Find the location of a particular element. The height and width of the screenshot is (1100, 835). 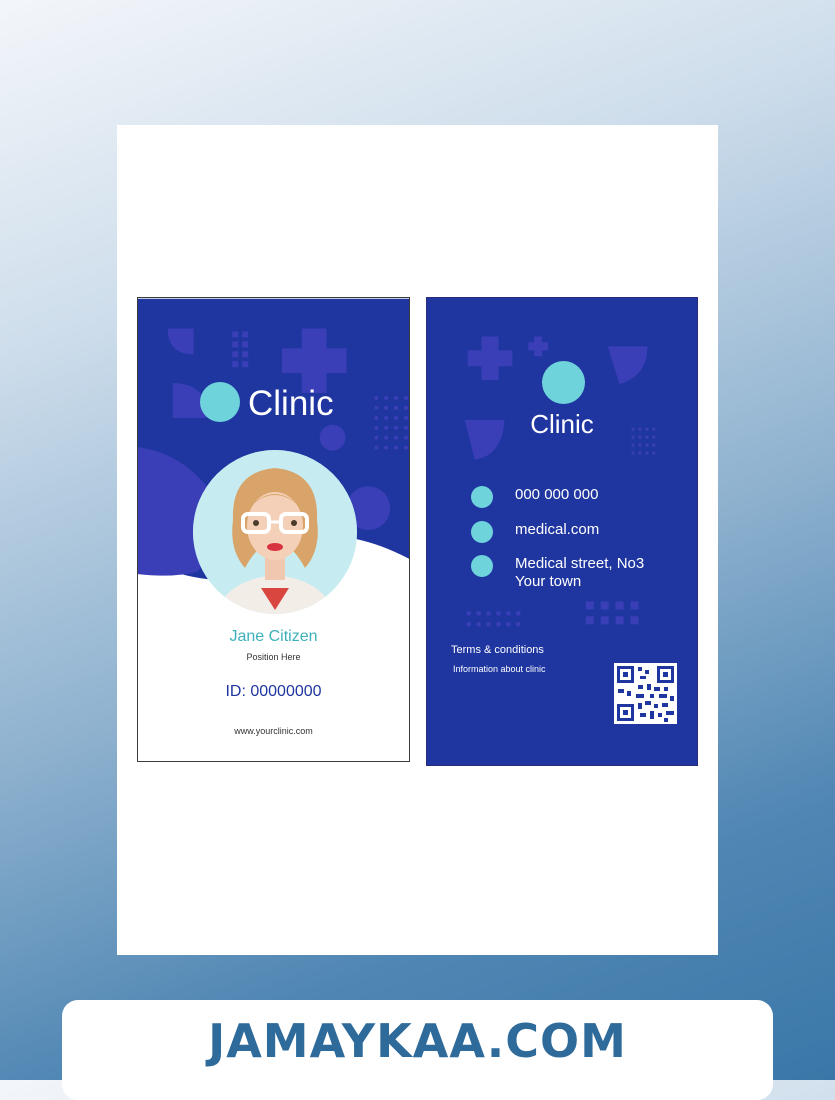

address-line-1: Medical street, No3 is located at coordinates (580, 563).